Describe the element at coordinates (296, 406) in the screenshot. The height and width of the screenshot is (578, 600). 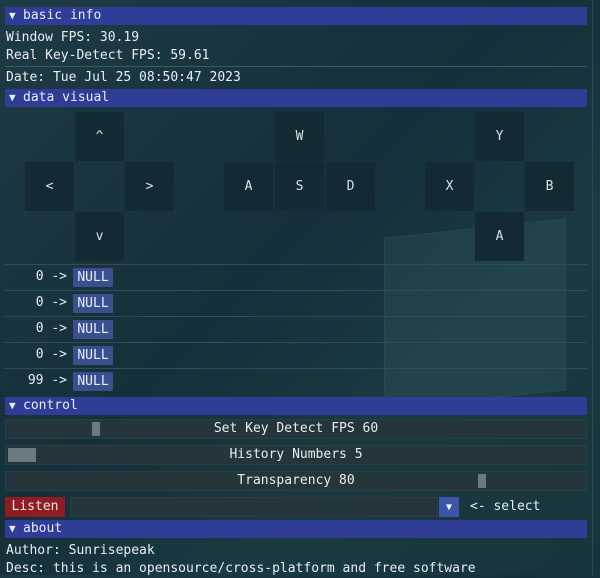
I see `control-header: ▼ control` at that location.